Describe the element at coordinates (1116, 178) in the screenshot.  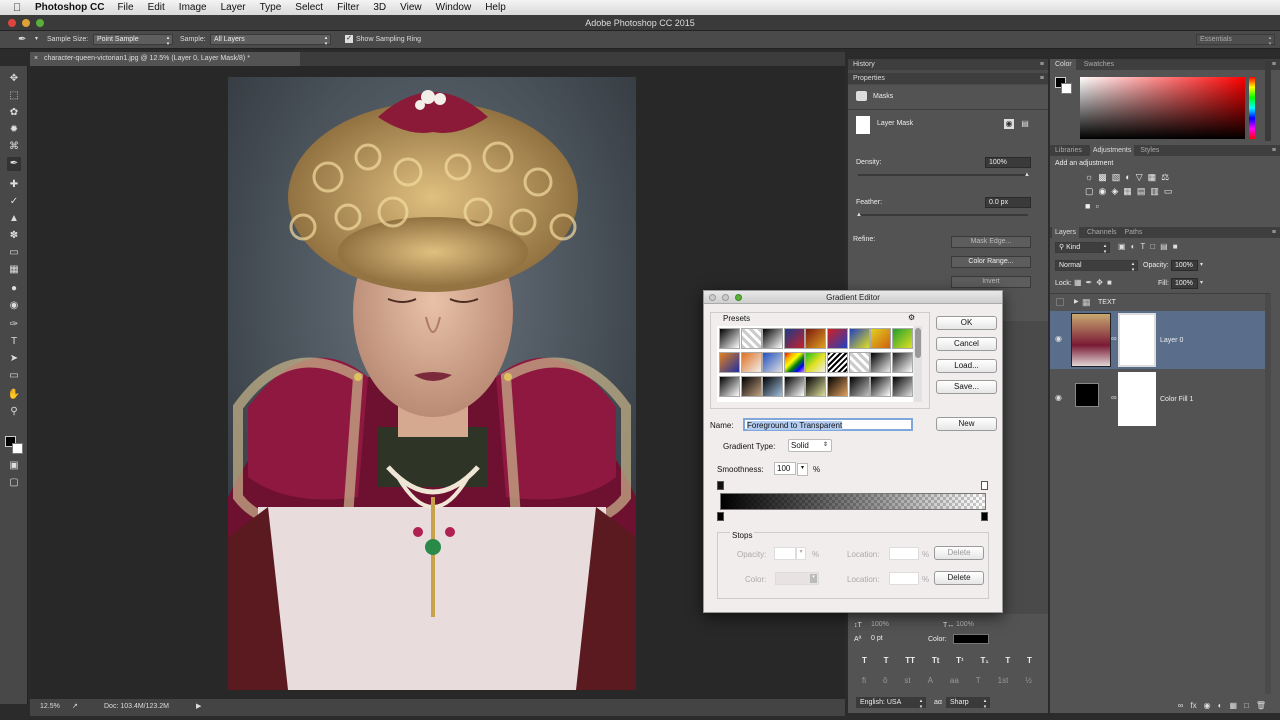
I see `curves-icon: ▧` at that location.